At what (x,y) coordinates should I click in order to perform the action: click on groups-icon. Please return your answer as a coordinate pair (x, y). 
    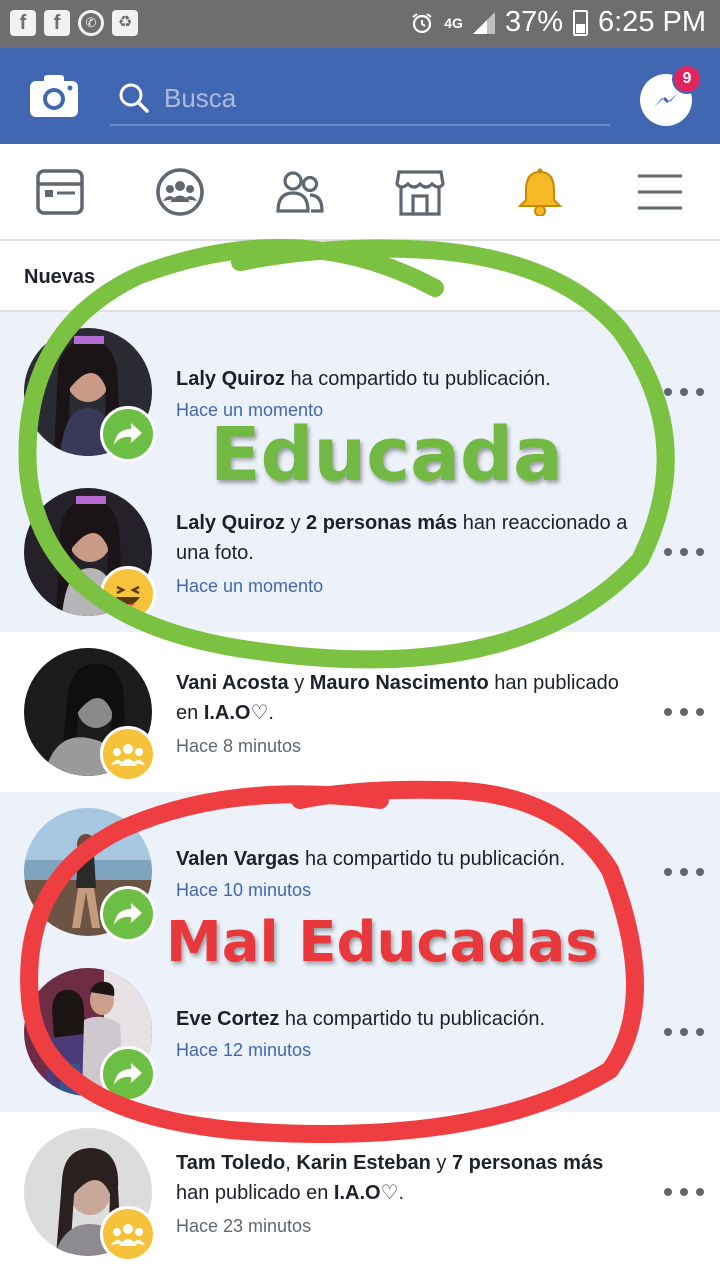
    Looking at the image, I should click on (180, 191).